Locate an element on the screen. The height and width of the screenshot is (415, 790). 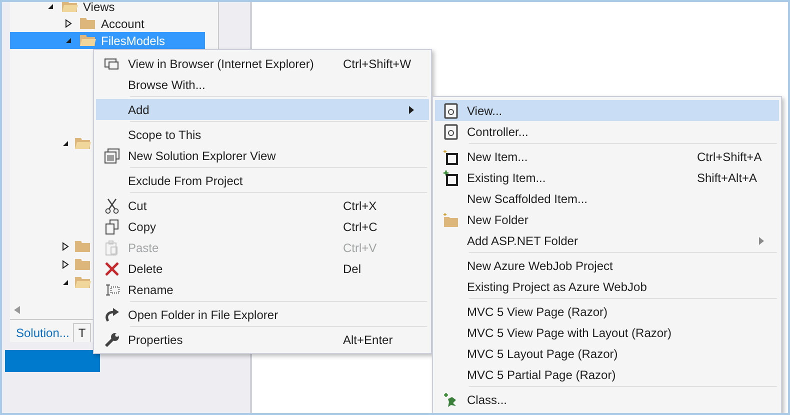
menu-item: MVC 5 View Page with Layout (Razor) is located at coordinates (607, 332).